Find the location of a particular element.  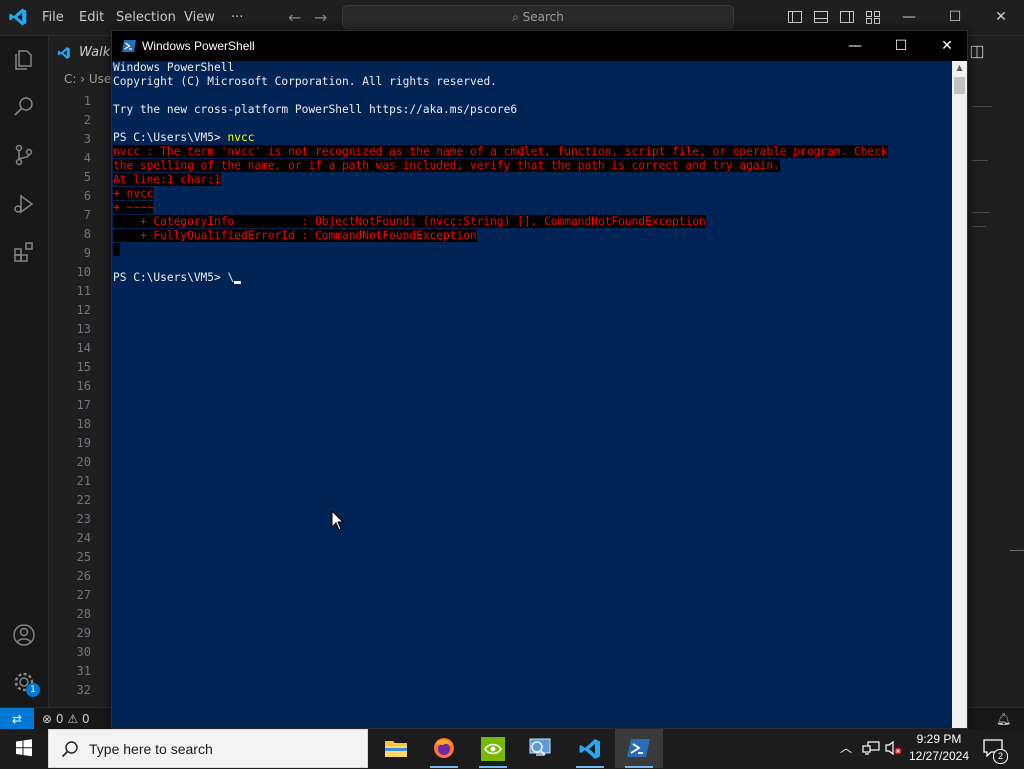

explorer-icon is located at coordinates (24, 60).